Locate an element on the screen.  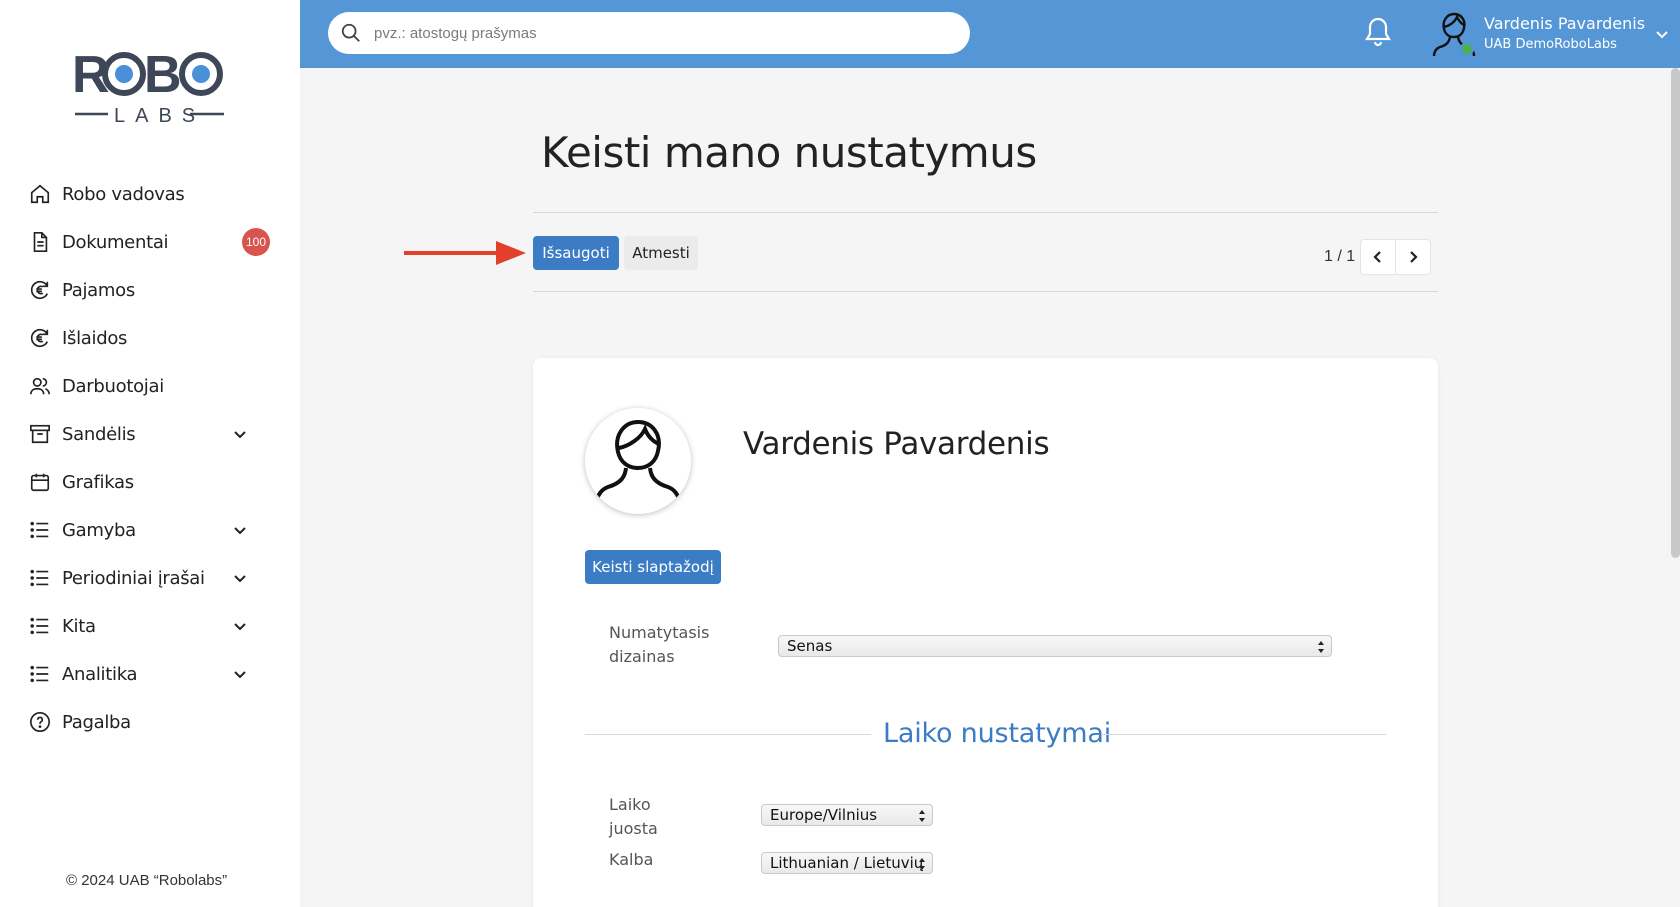
search-input is located at coordinates (654, 33).